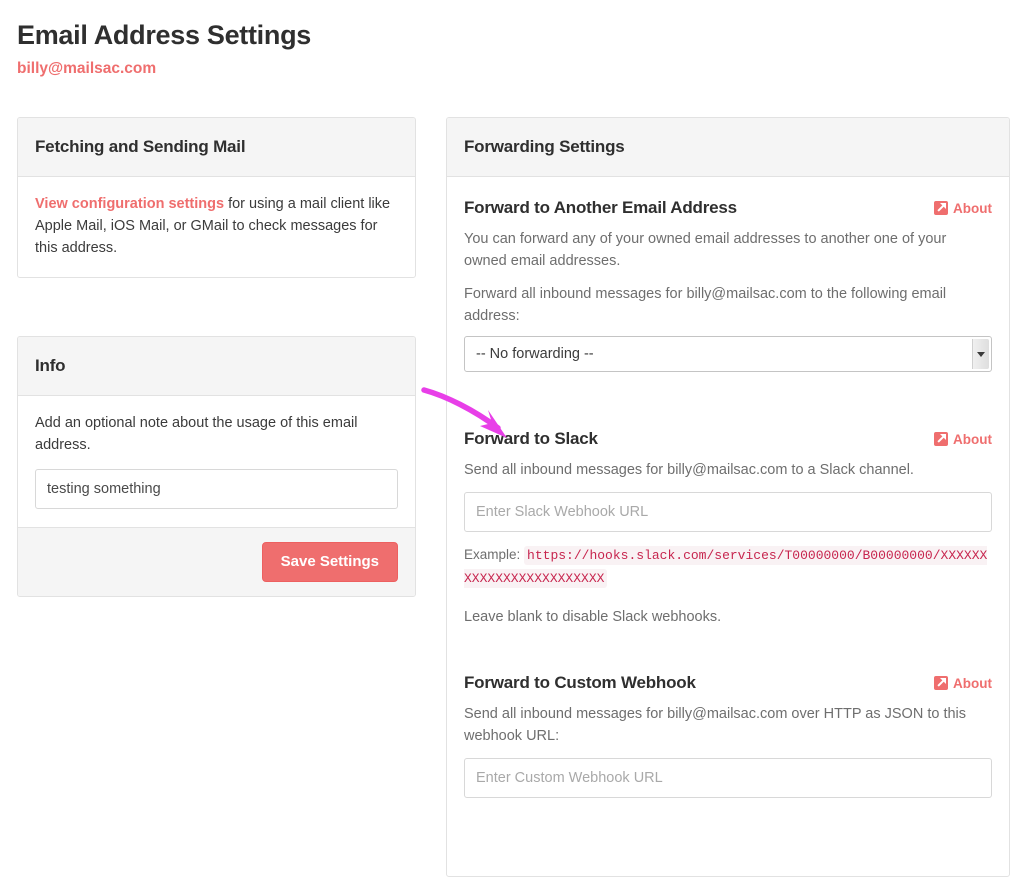 The image size is (1024, 877). What do you see at coordinates (329, 562) in the screenshot?
I see `save-settings-button: Save Settings` at bounding box center [329, 562].